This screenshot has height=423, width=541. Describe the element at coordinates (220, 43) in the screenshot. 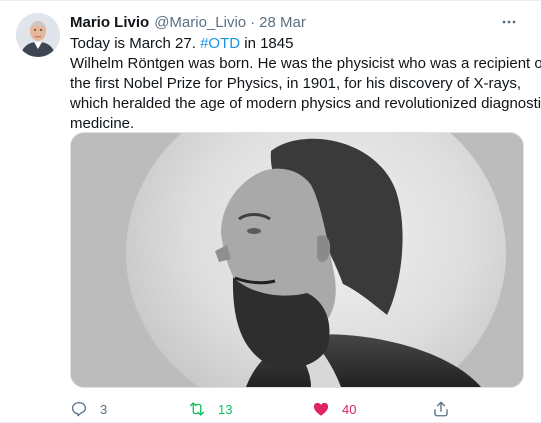

I see `hashtag-link: #OTD` at that location.